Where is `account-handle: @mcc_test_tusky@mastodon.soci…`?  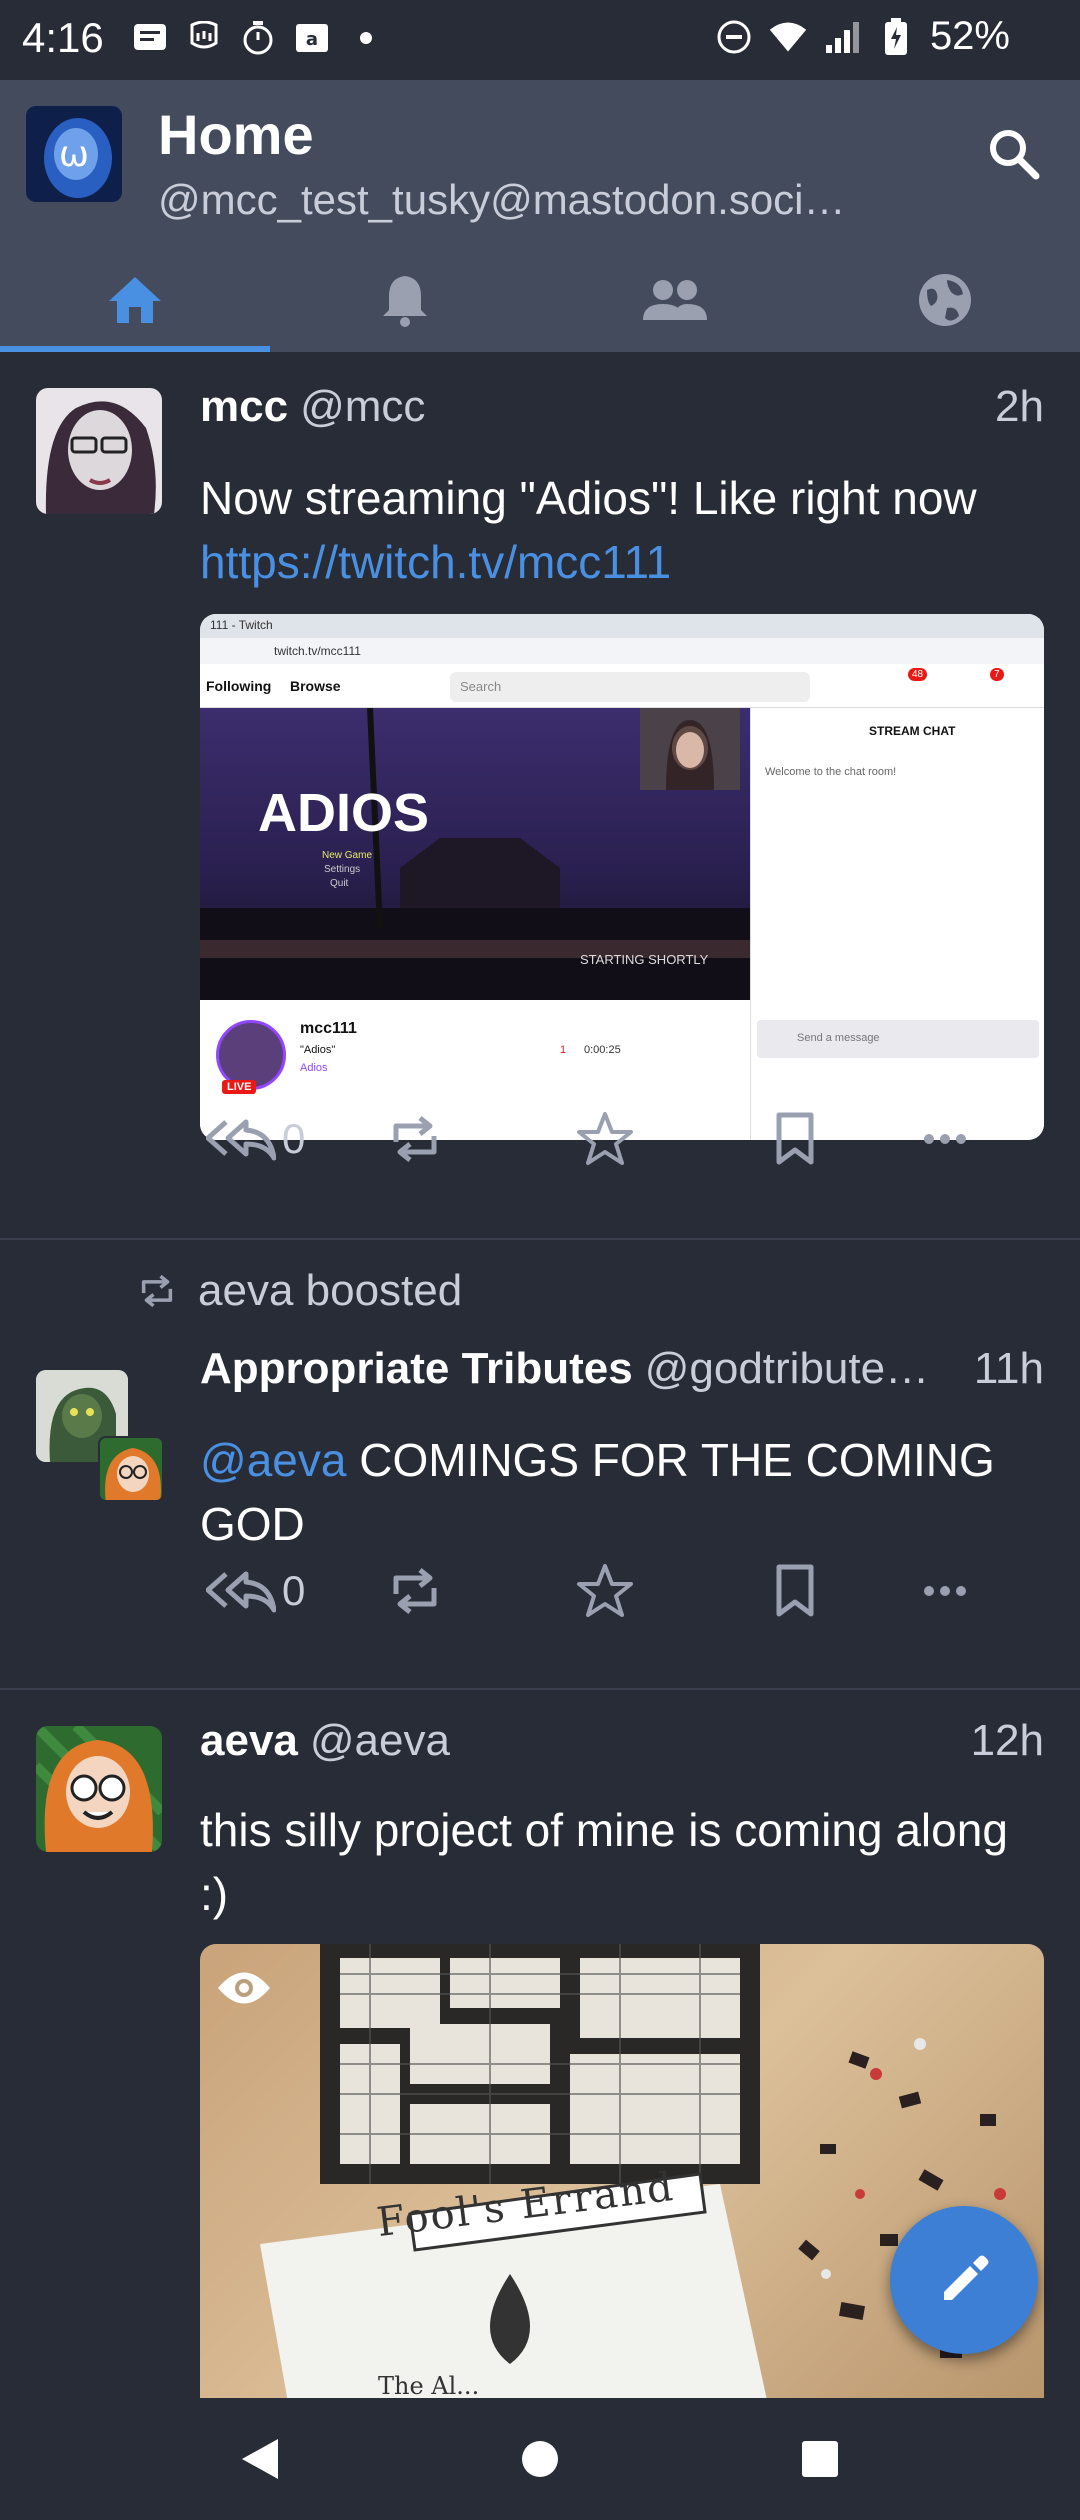 account-handle: @mcc_test_tusky@mastodon.soci… is located at coordinates (502, 199).